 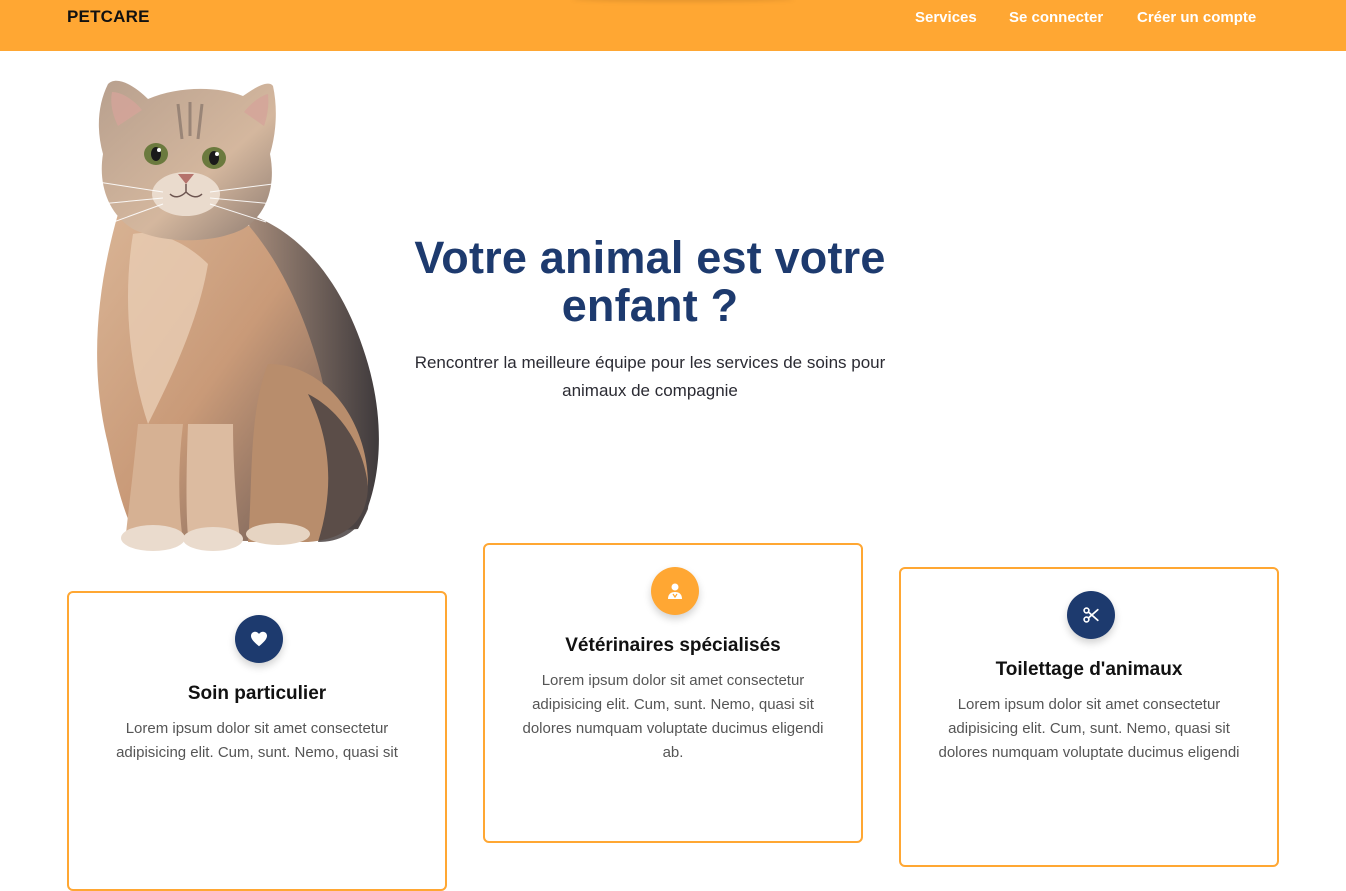 What do you see at coordinates (946, 17) in the screenshot?
I see `nav-link-services: Services` at bounding box center [946, 17].